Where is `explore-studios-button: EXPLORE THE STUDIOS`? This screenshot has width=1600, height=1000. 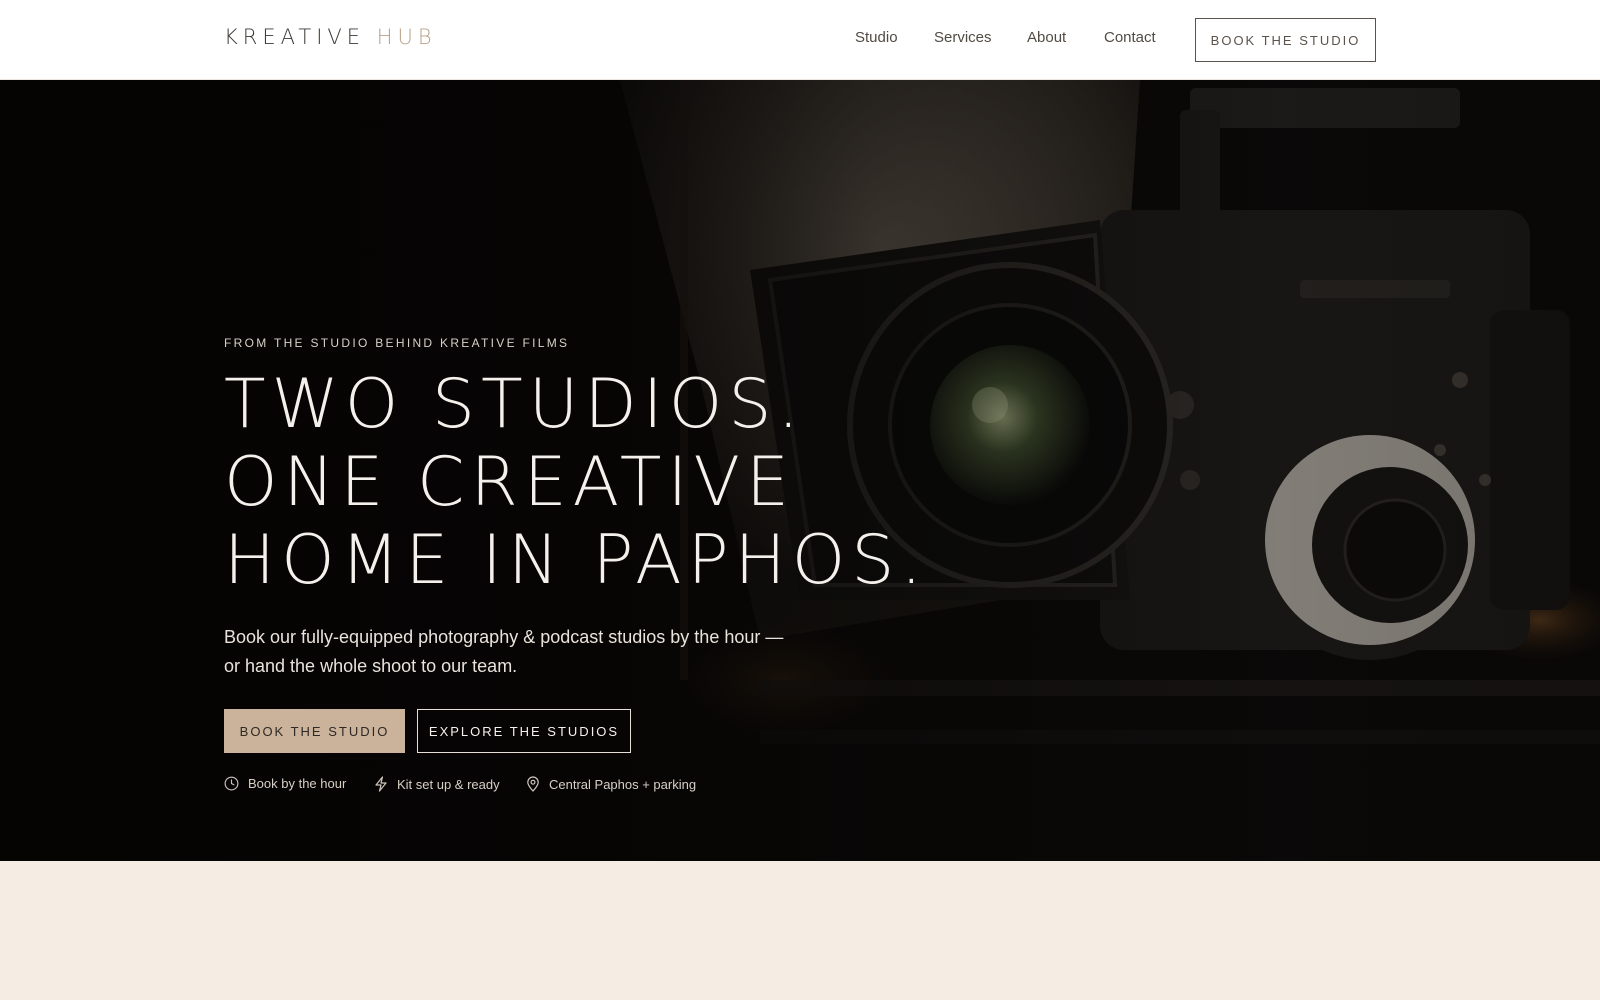 explore-studios-button: EXPLORE THE STUDIOS is located at coordinates (524, 731).